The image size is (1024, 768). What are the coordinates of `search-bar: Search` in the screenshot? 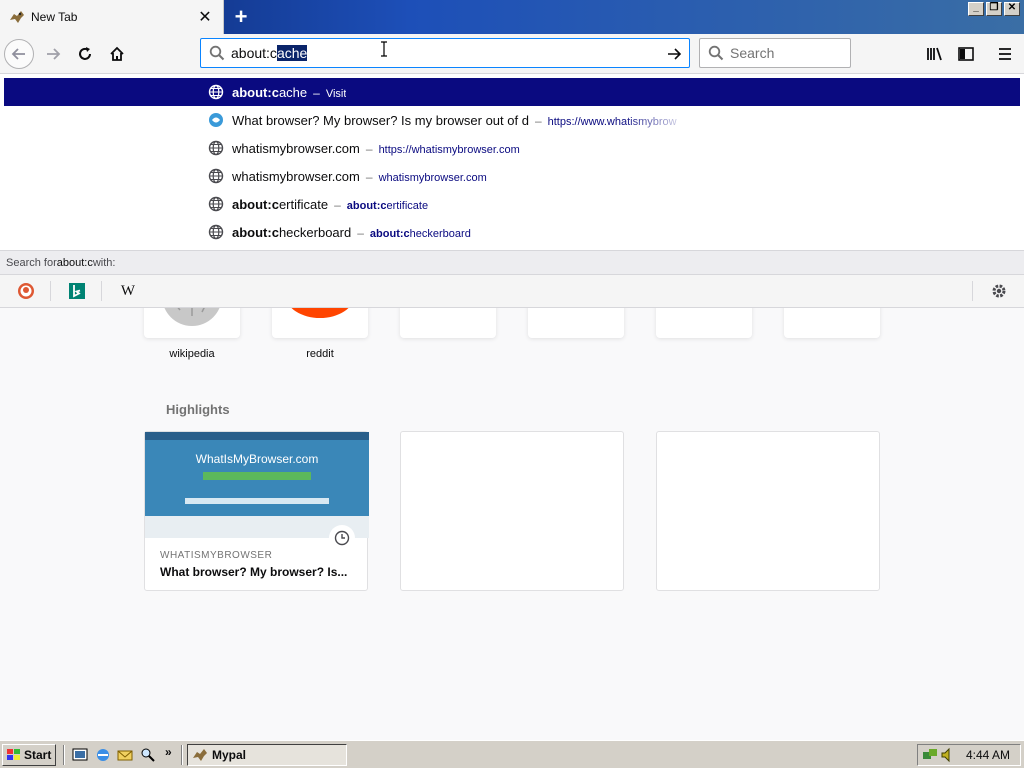 It's located at (775, 53).